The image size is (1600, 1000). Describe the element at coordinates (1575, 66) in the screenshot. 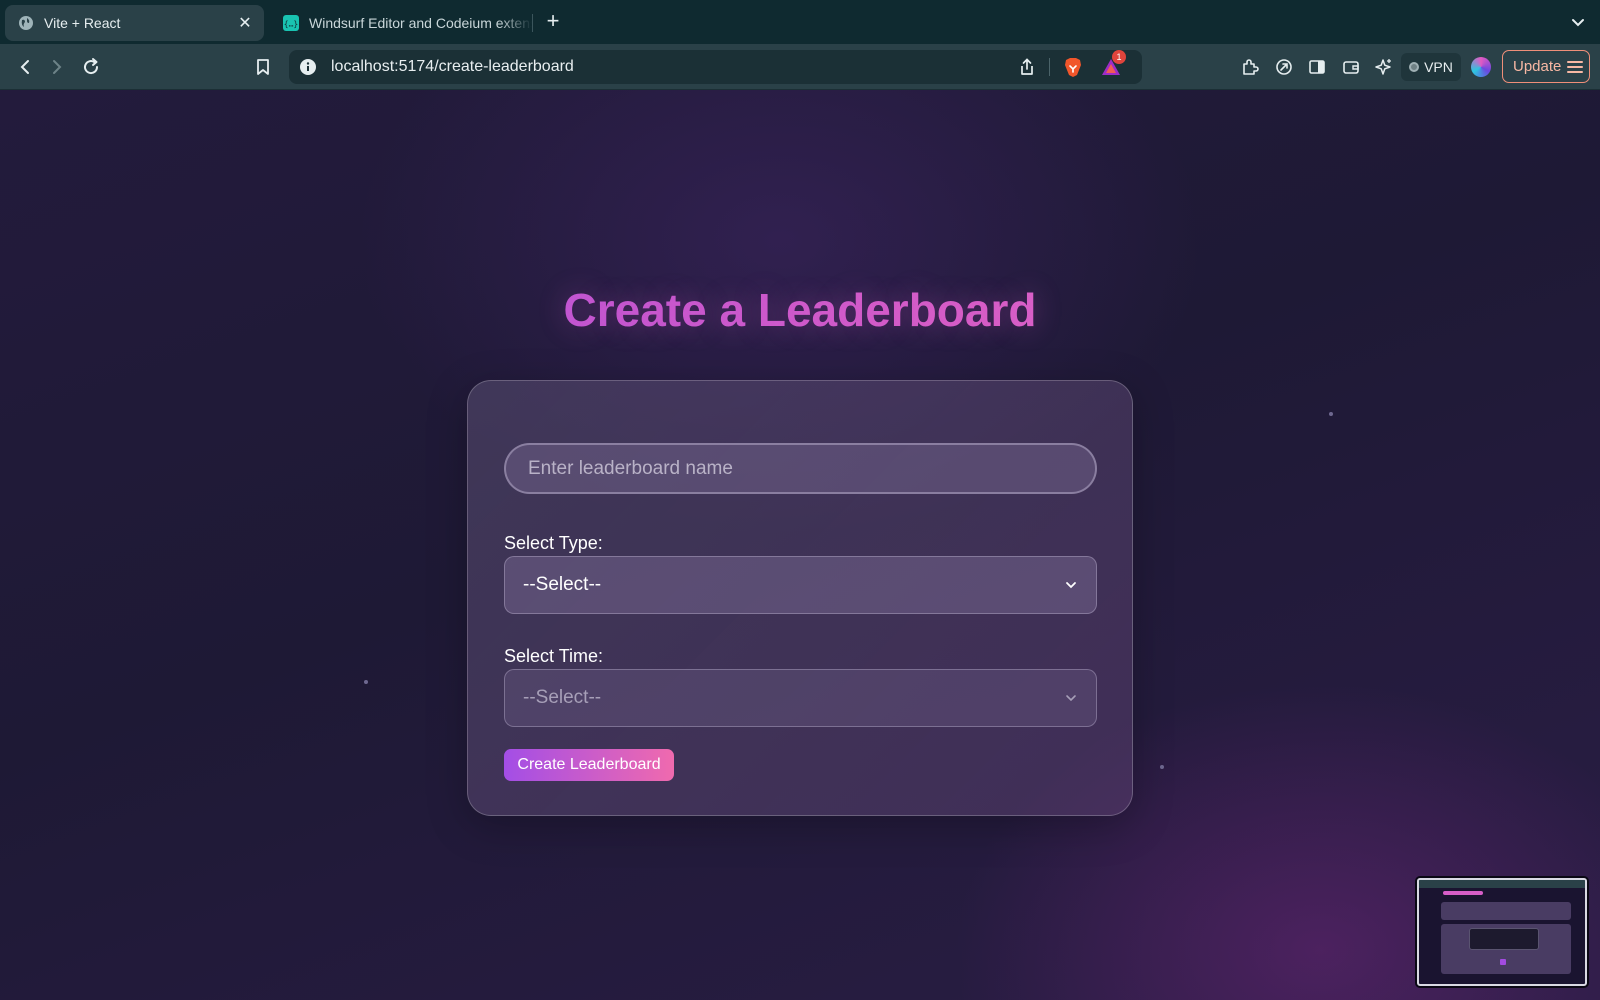

I see `hamburger-icon` at that location.